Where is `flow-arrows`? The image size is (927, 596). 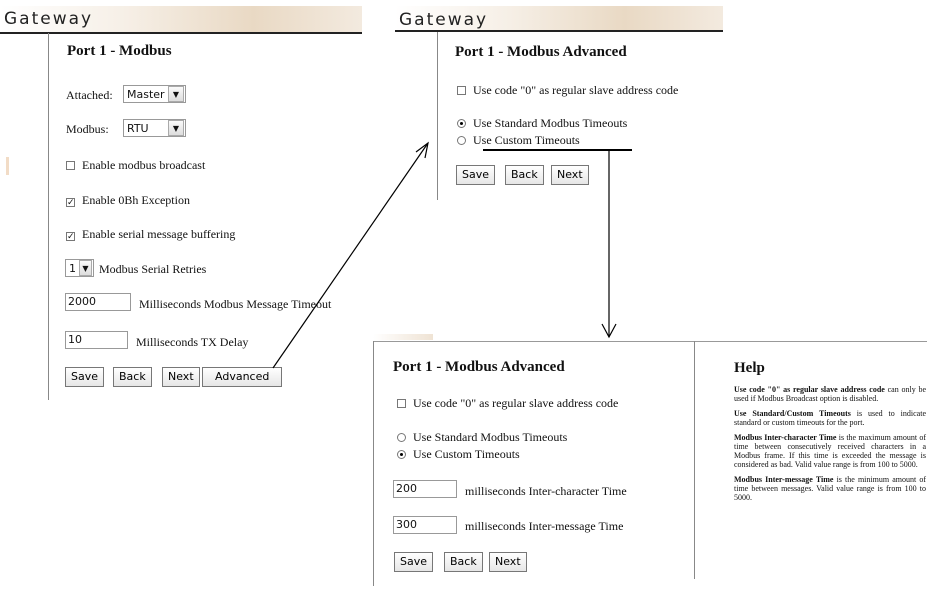
flow-arrows is located at coordinates (452, 255).